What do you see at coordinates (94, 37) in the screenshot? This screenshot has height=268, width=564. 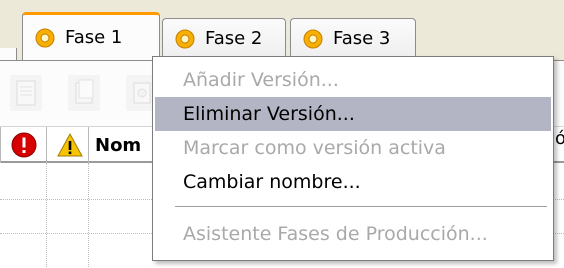 I see `tab-label: Fase 1` at bounding box center [94, 37].